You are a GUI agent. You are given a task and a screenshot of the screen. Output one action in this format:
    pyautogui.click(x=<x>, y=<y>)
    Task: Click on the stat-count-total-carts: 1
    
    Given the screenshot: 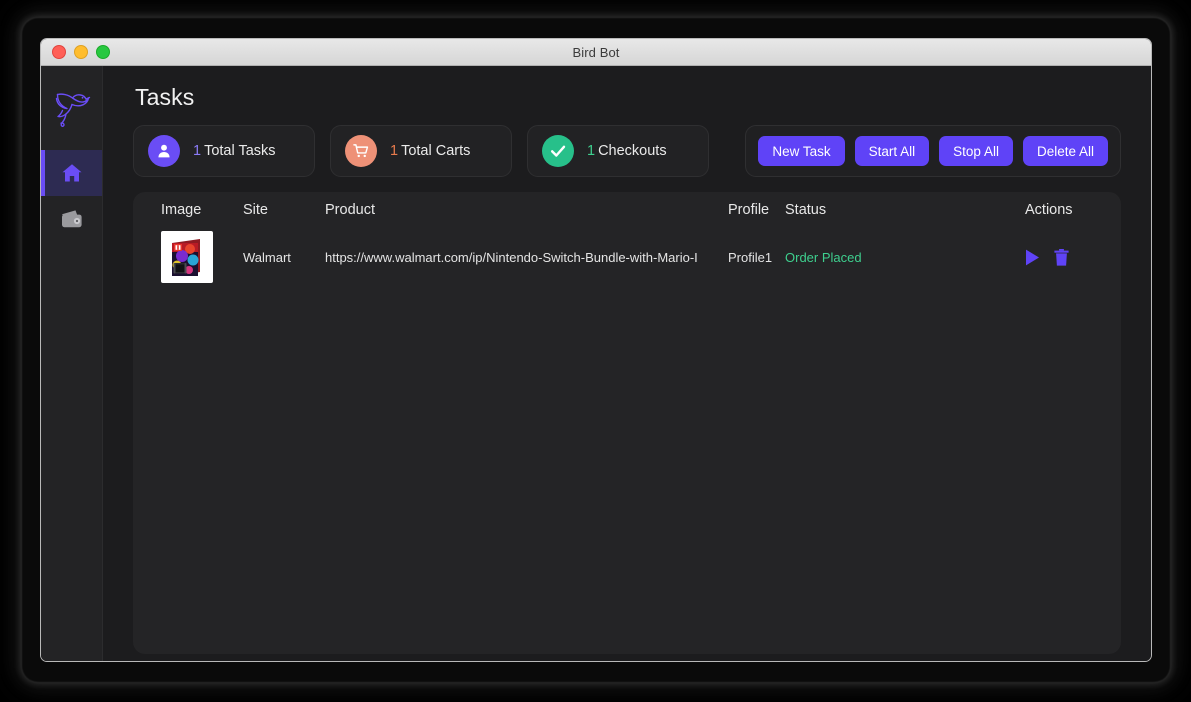 What is the action you would take?
    pyautogui.click(x=394, y=151)
    